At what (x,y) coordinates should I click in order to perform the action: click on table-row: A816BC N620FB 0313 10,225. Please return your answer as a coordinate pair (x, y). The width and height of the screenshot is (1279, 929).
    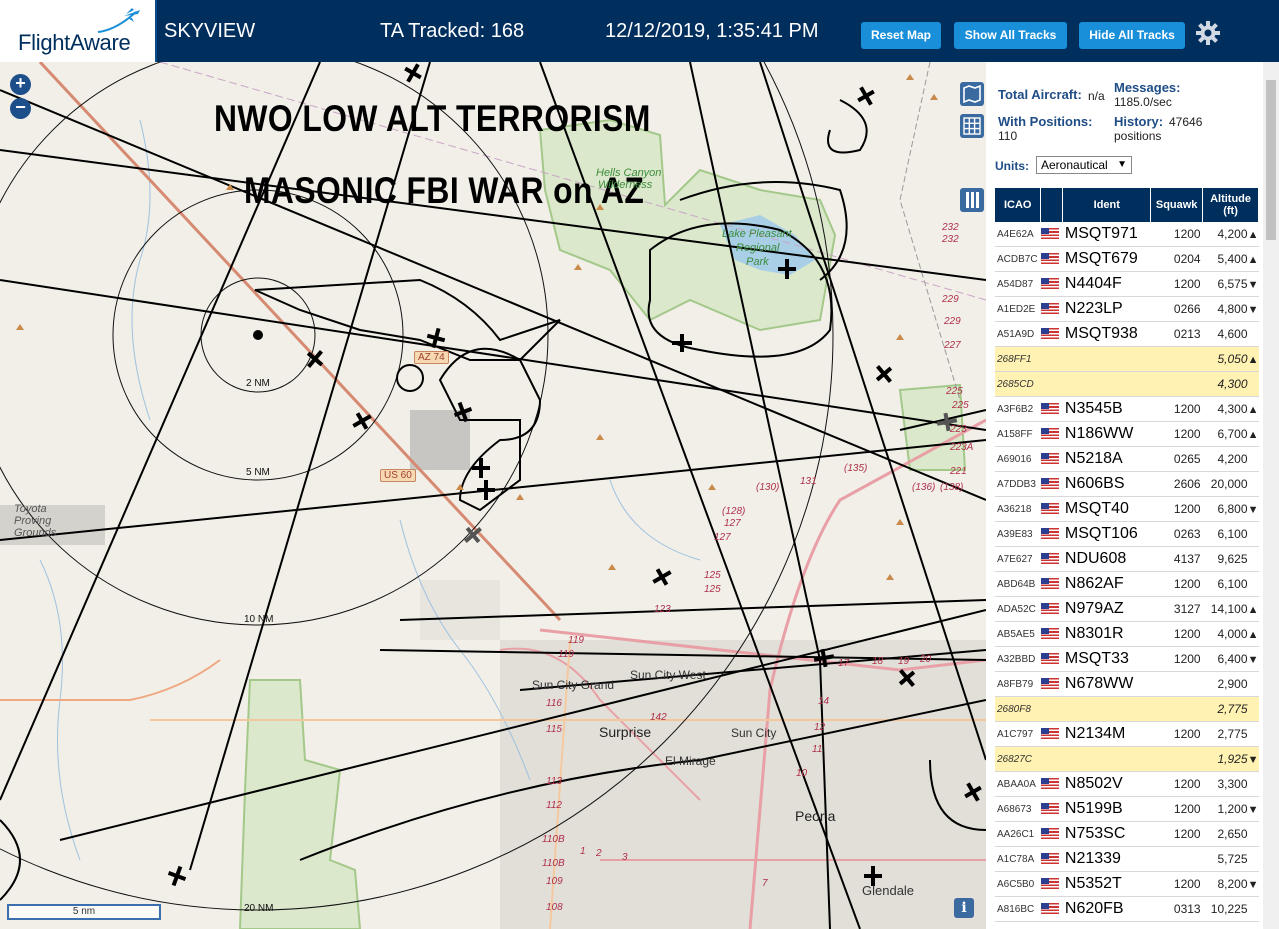
    Looking at the image, I should click on (1127, 909).